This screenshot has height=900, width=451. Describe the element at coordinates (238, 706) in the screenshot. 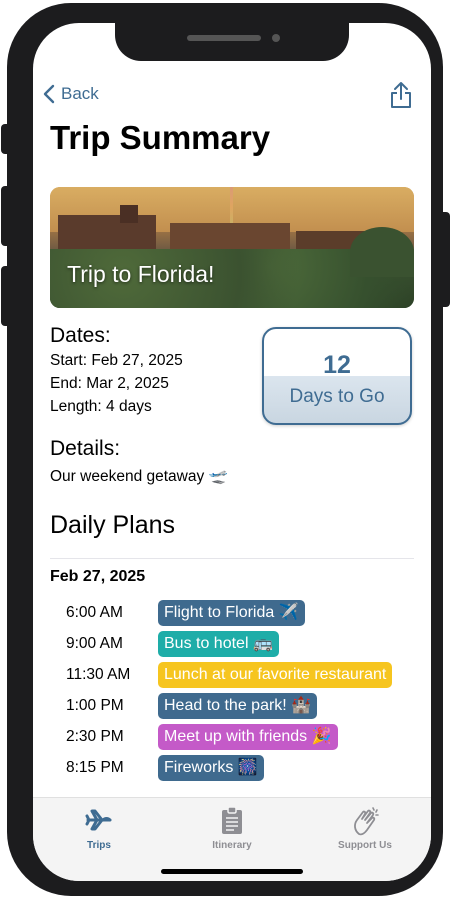

I see `plan-tag: Head to the park! 🏰` at that location.